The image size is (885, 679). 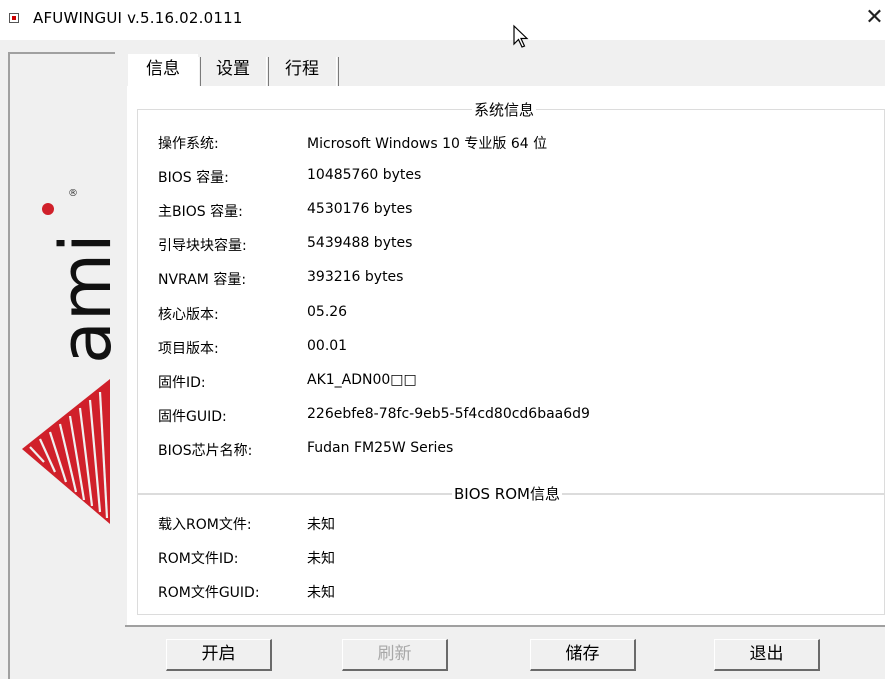 I want to click on boot-block-size-label: 引导块块容量:, so click(x=202, y=246).